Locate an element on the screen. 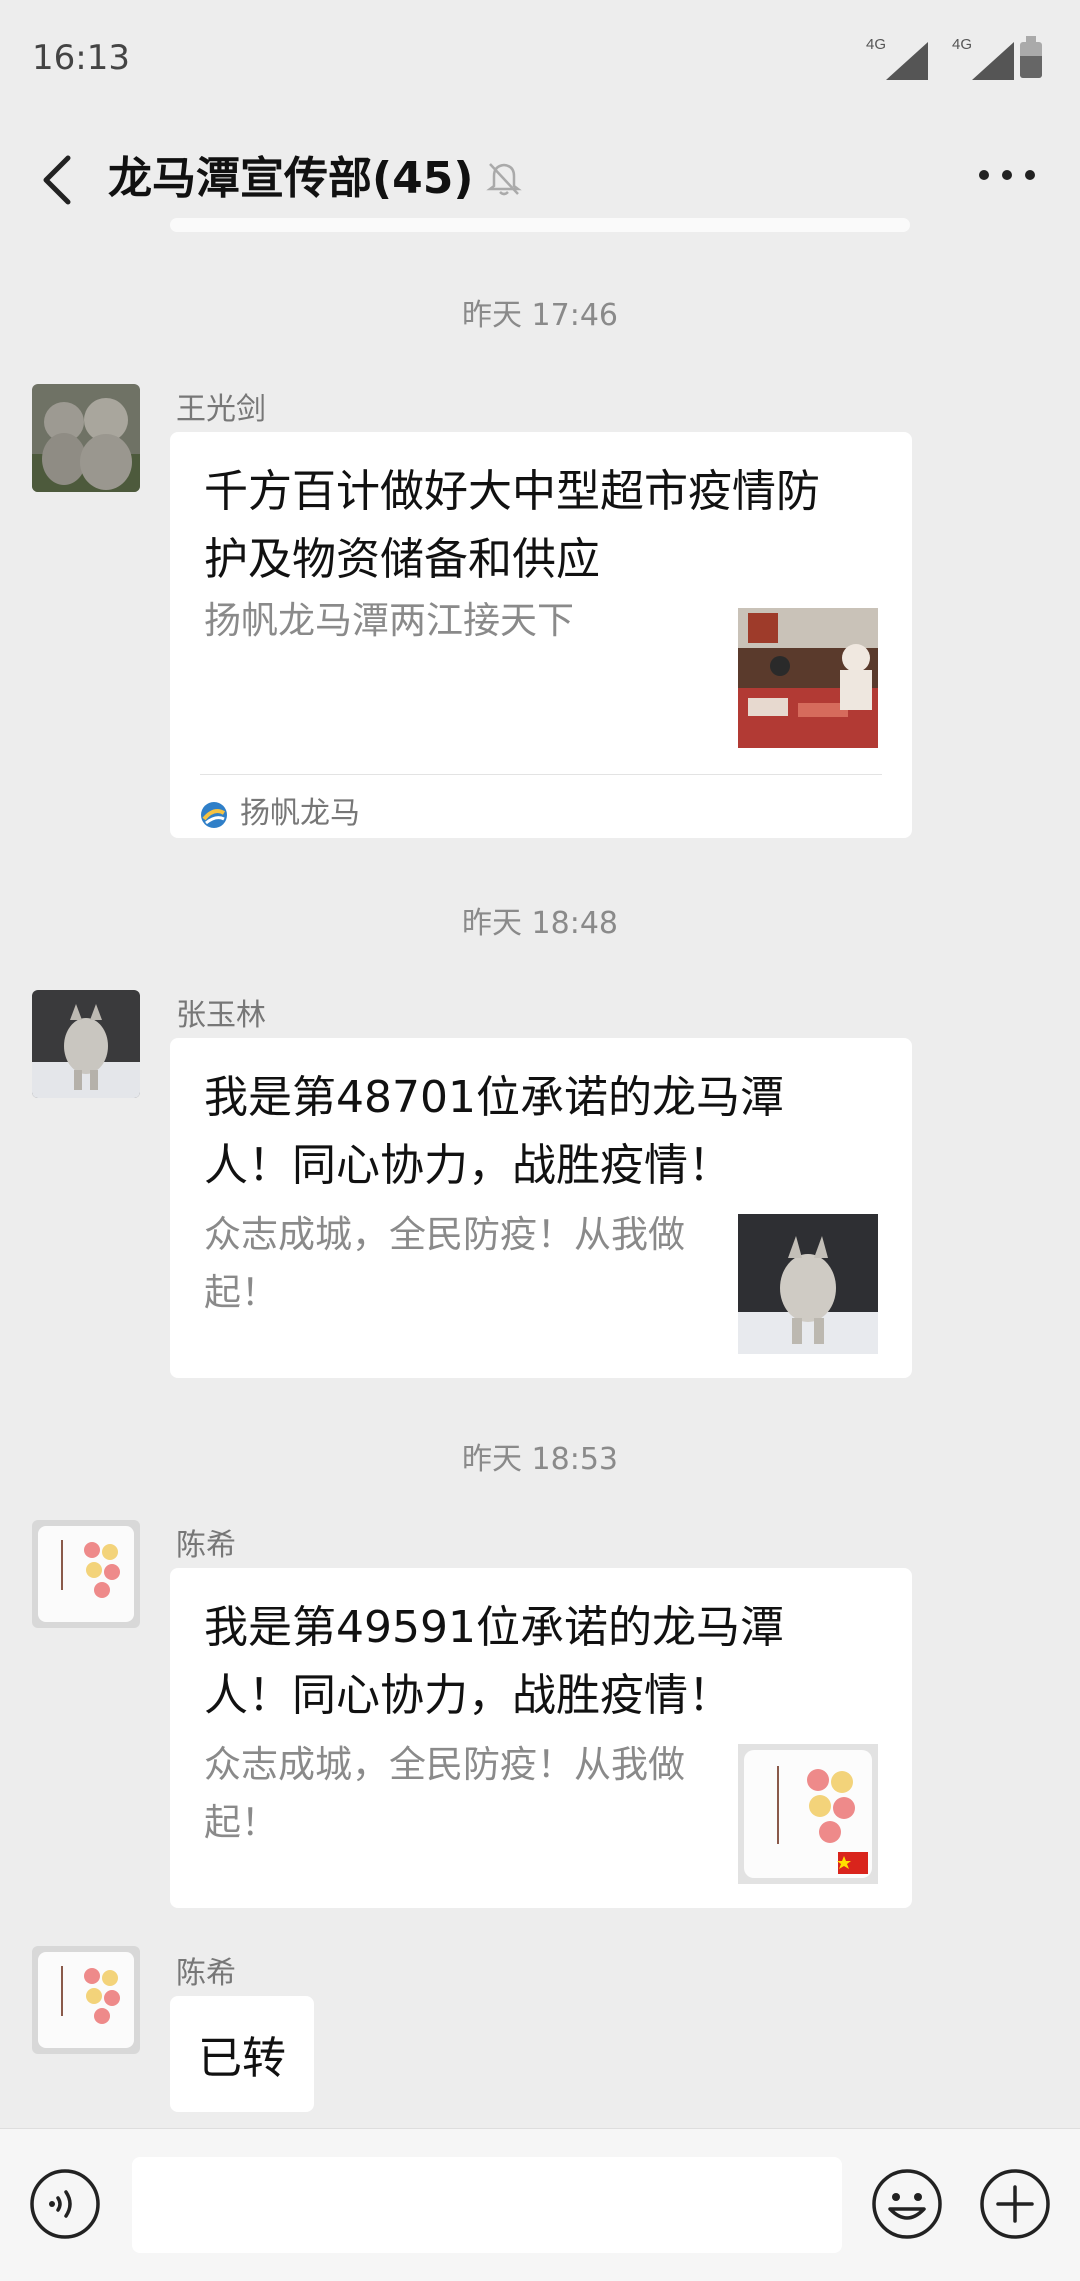  message-timestamp: 昨天 18:53 is located at coordinates (540, 1459).